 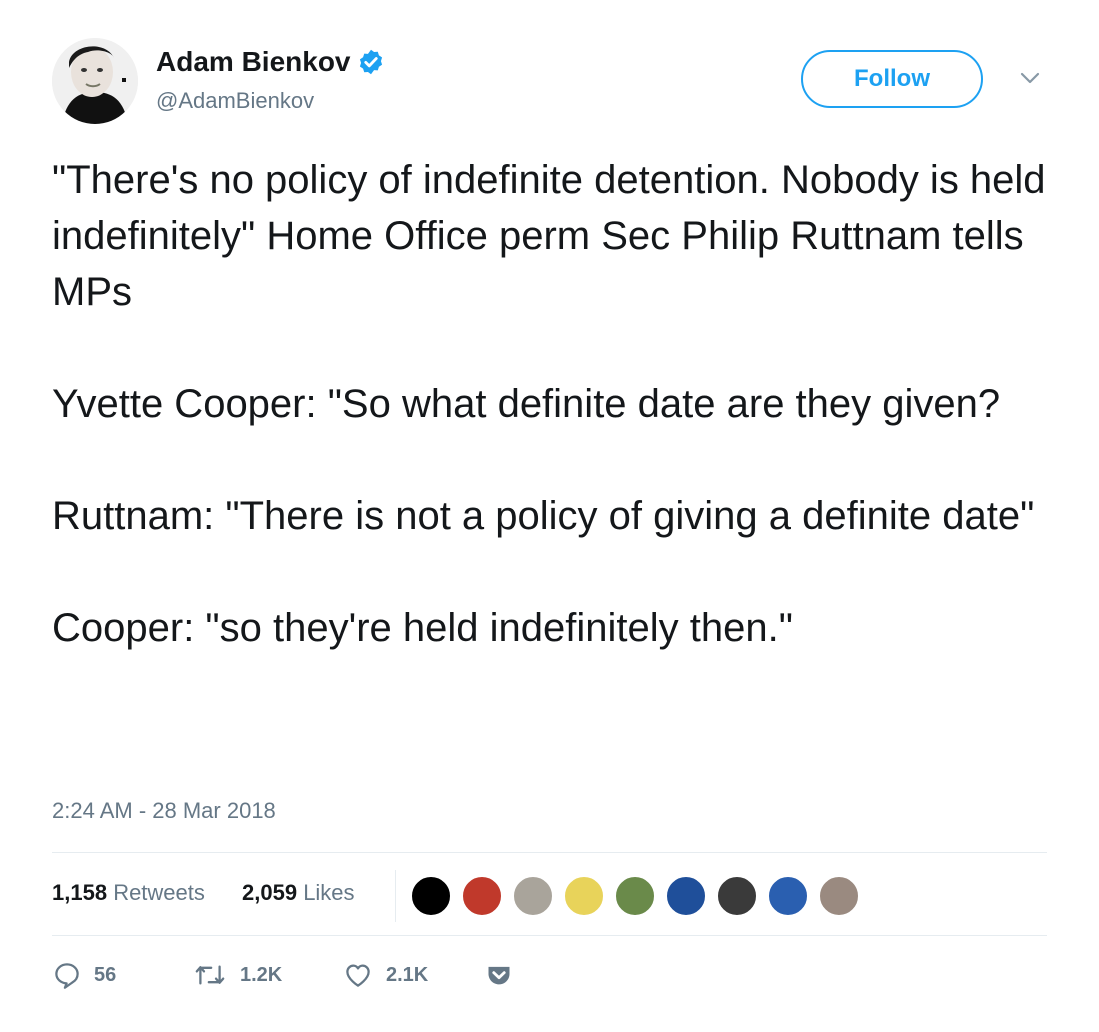 What do you see at coordinates (395, 896) in the screenshot?
I see `stats-separator` at bounding box center [395, 896].